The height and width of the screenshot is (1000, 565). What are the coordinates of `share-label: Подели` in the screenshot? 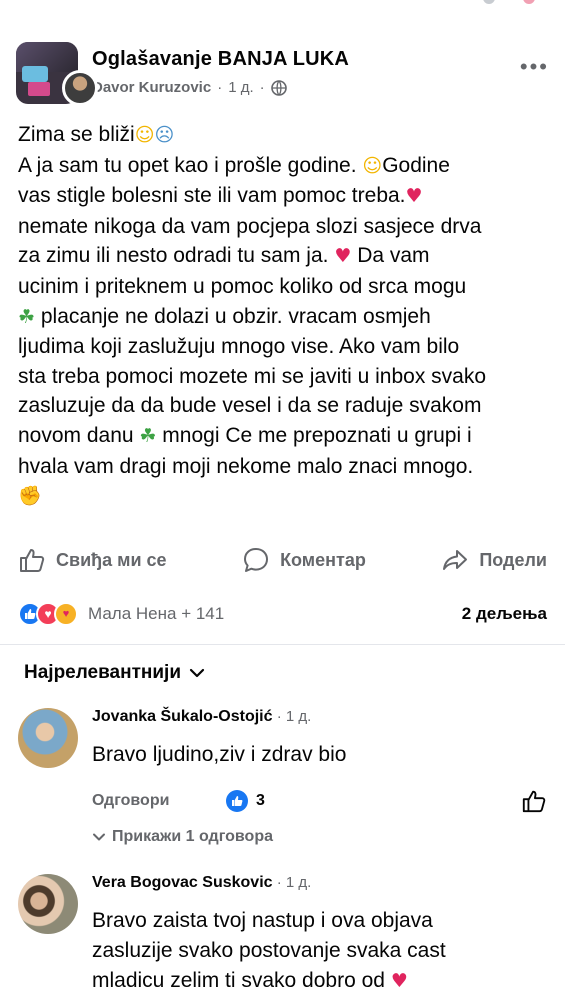 It's located at (513, 559).